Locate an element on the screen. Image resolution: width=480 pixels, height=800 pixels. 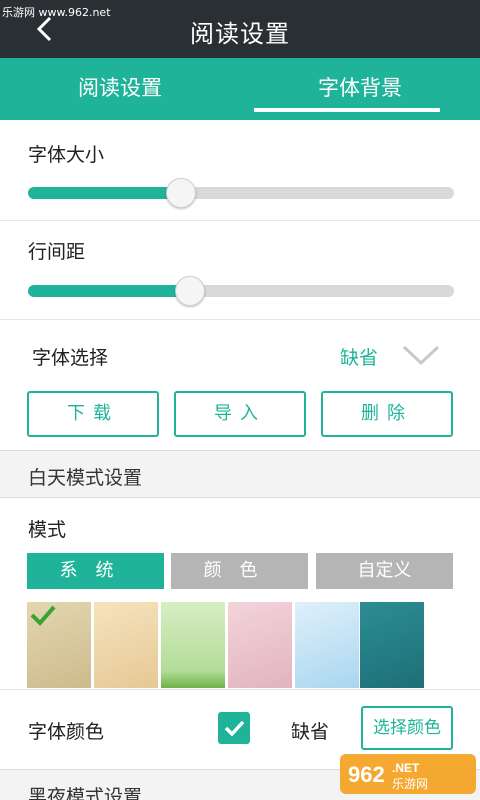
default-font-color-text: 缺省 is located at coordinates (310, 732).